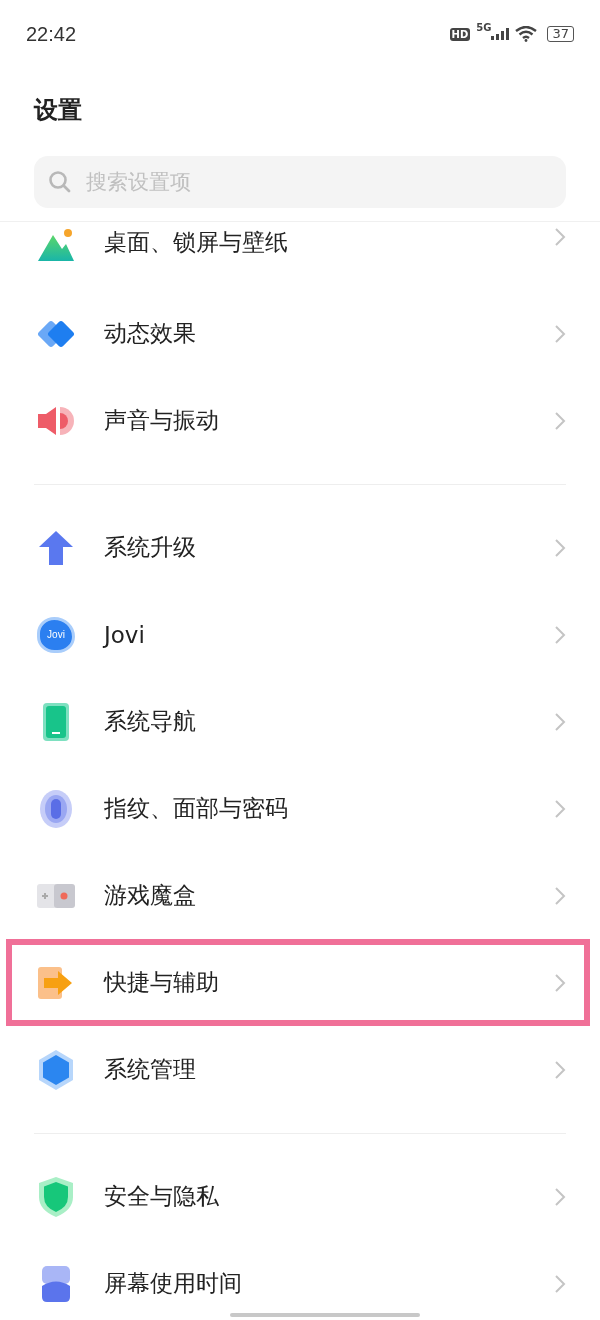 This screenshot has width=600, height=1320. I want to click on oval-icon, so click(56, 808).